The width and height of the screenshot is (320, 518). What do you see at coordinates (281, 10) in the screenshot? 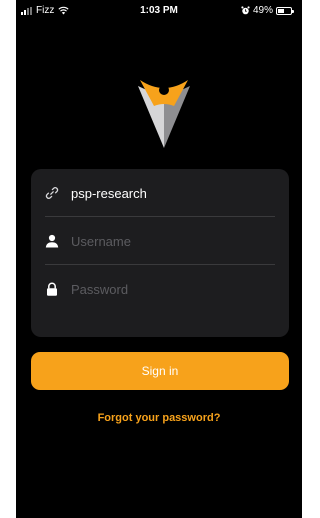
I see `battery-fill` at bounding box center [281, 10].